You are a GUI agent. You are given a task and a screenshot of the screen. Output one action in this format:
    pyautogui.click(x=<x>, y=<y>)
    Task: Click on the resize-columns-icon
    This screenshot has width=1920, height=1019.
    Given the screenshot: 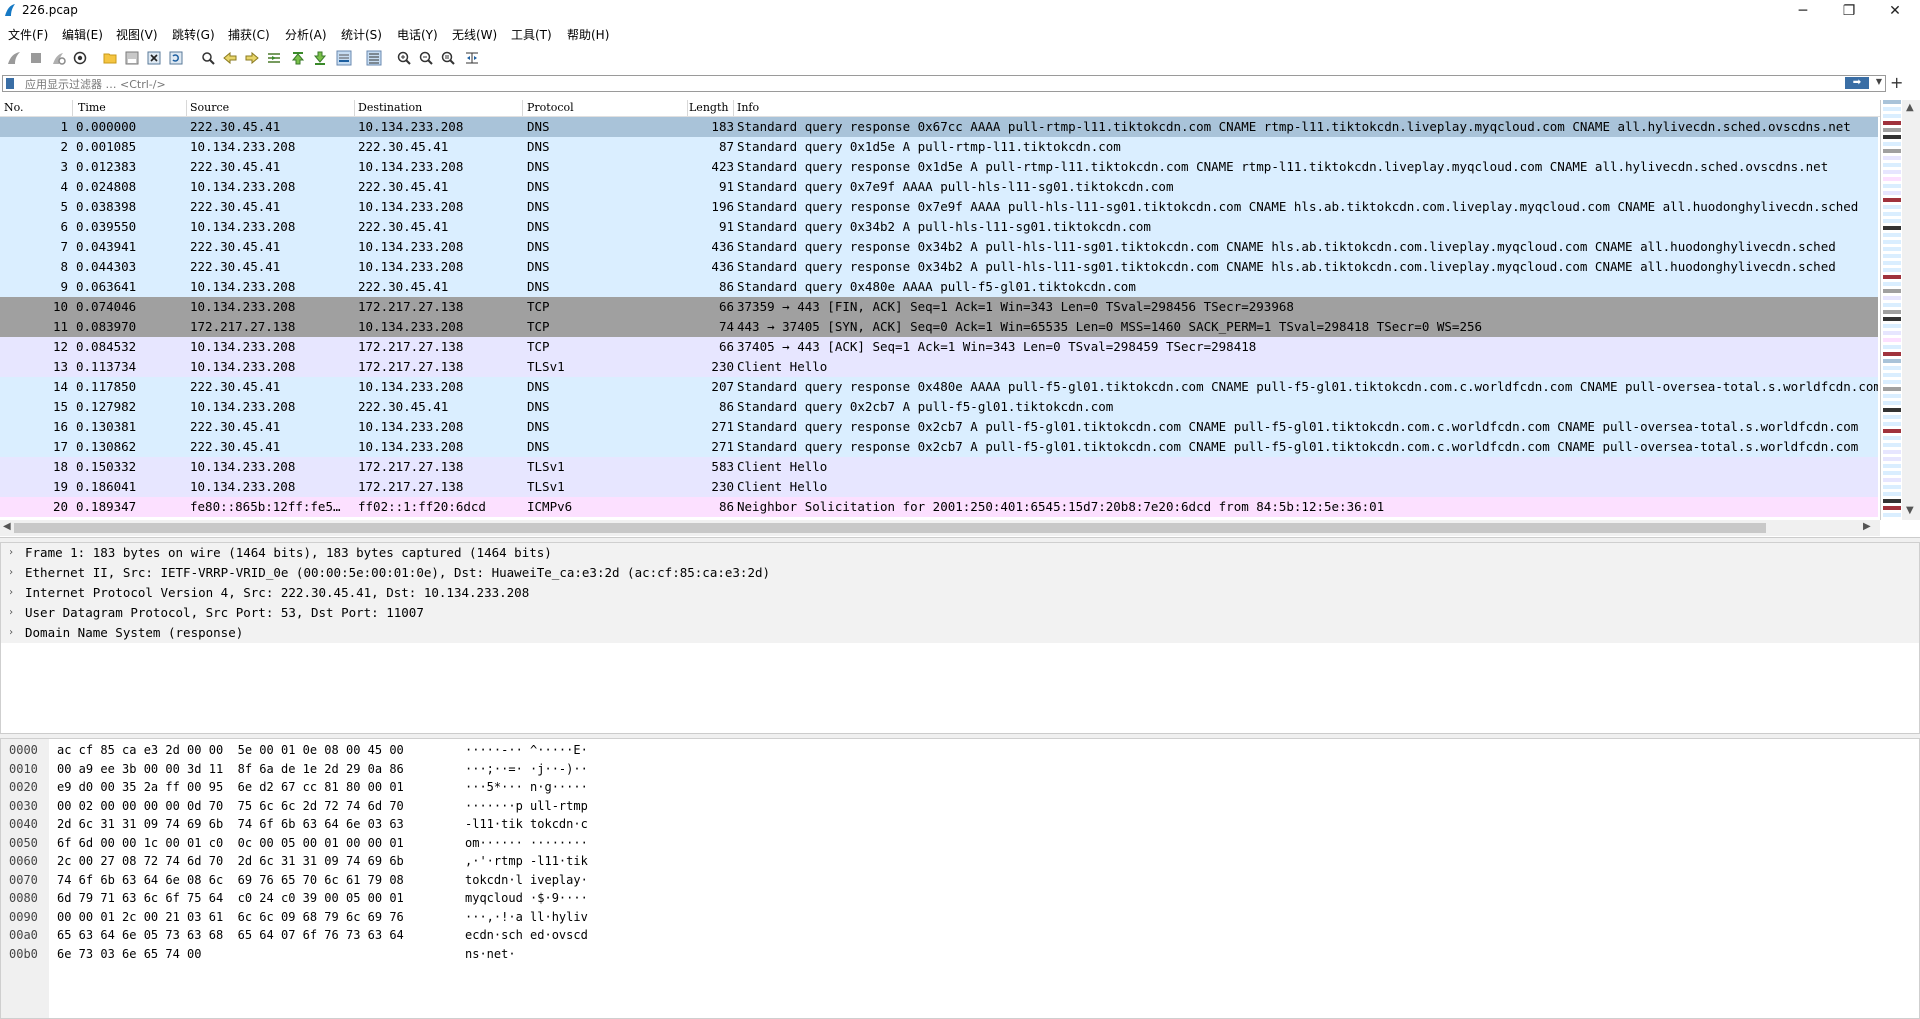 What is the action you would take?
    pyautogui.click(x=472, y=58)
    